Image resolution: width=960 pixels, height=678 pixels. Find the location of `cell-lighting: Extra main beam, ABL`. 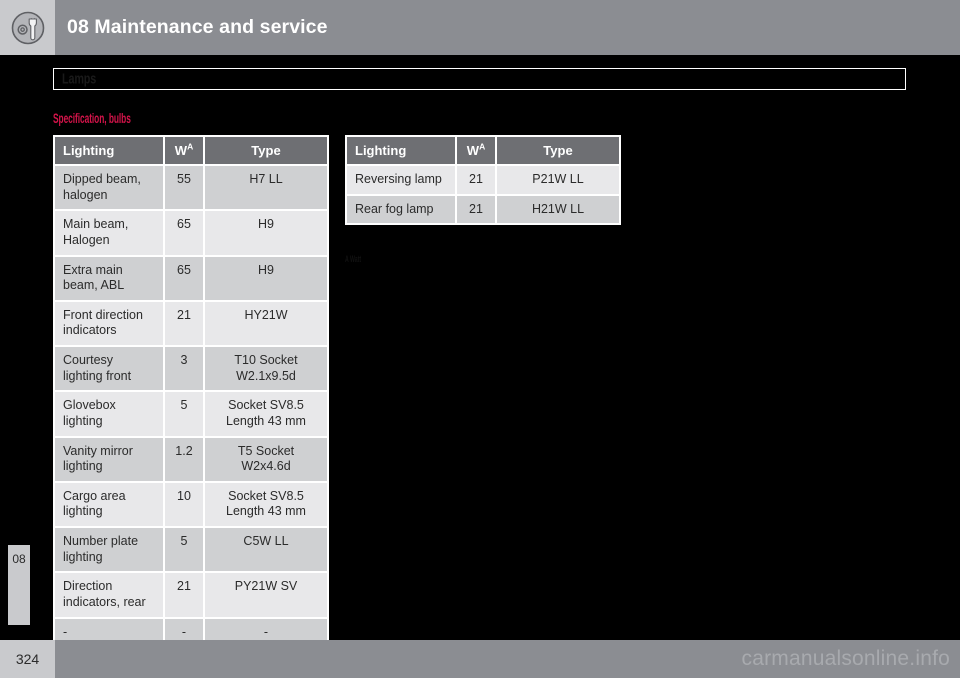

cell-lighting: Extra main beam, ABL is located at coordinates (109, 278).